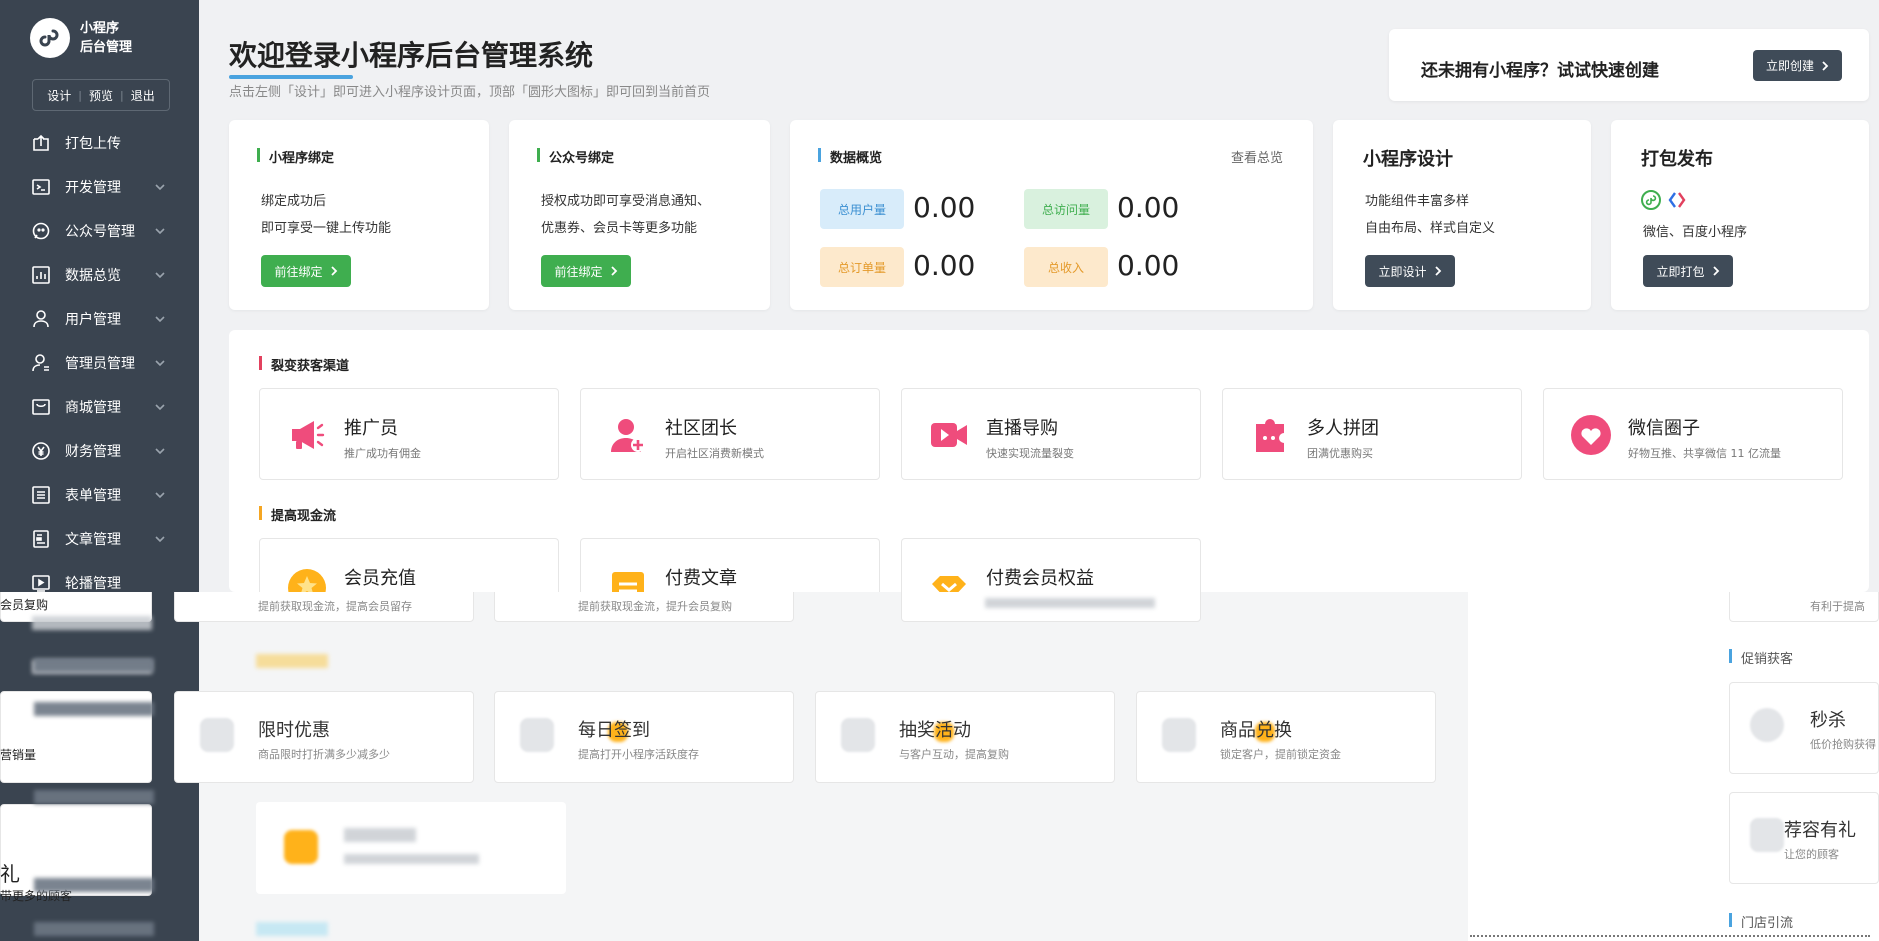 Image resolution: width=1879 pixels, height=941 pixels. What do you see at coordinates (41, 143) in the screenshot?
I see `upload-icon` at bounding box center [41, 143].